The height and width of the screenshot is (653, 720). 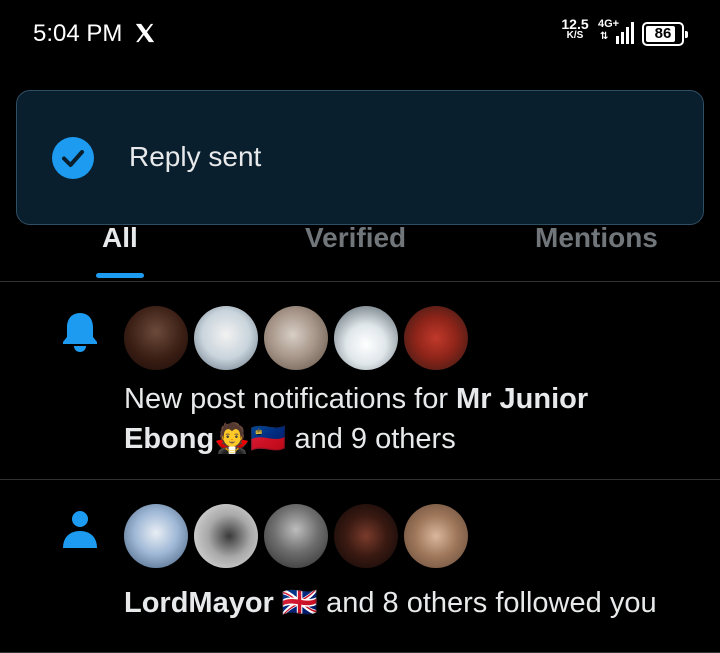 What do you see at coordinates (195, 156) in the screenshot?
I see `toast-message: Reply sent` at bounding box center [195, 156].